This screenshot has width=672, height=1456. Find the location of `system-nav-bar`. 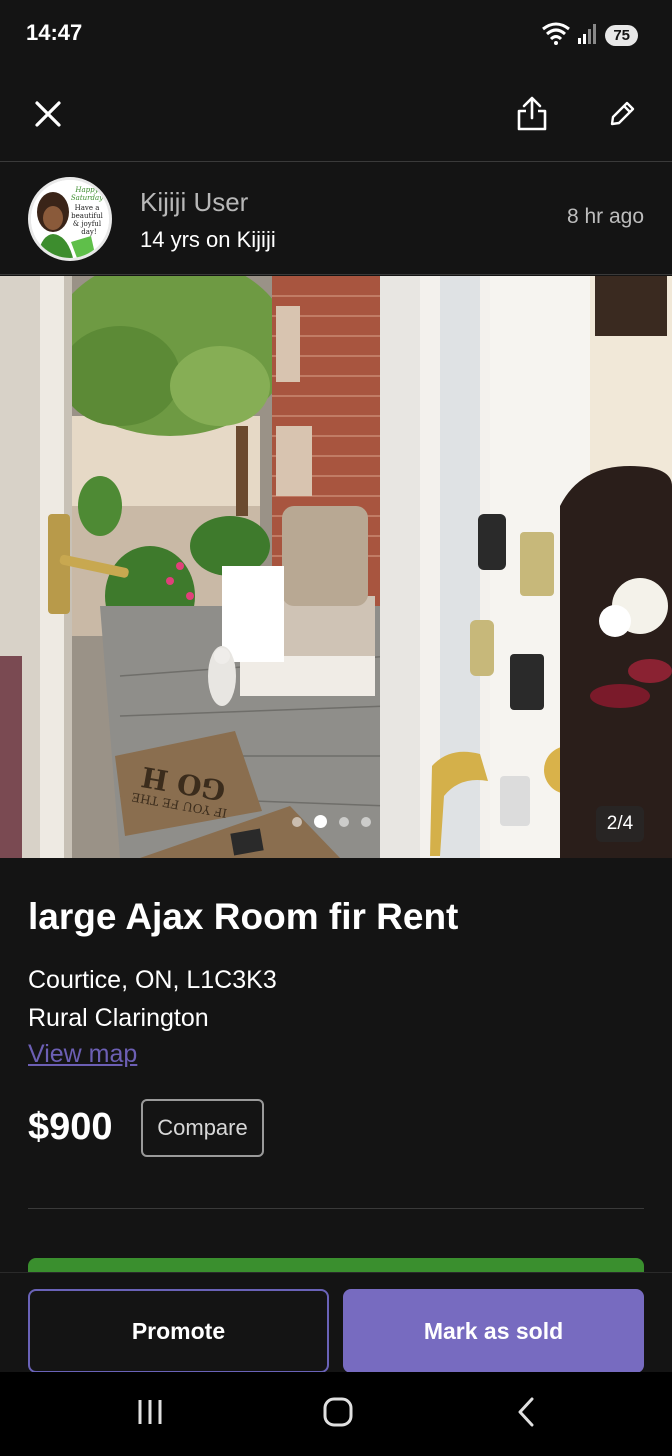

system-nav-bar is located at coordinates (336, 1414).